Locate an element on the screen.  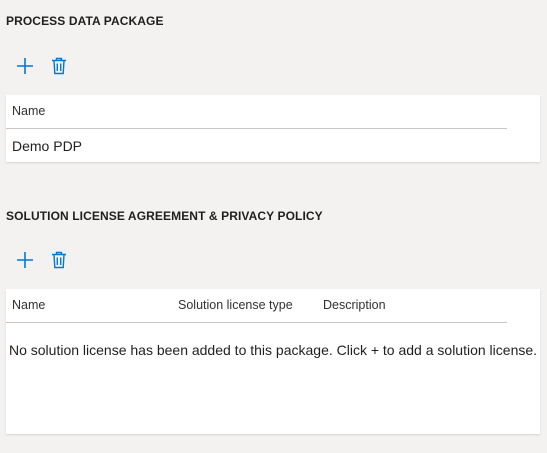
license-toolbar is located at coordinates (42, 260).